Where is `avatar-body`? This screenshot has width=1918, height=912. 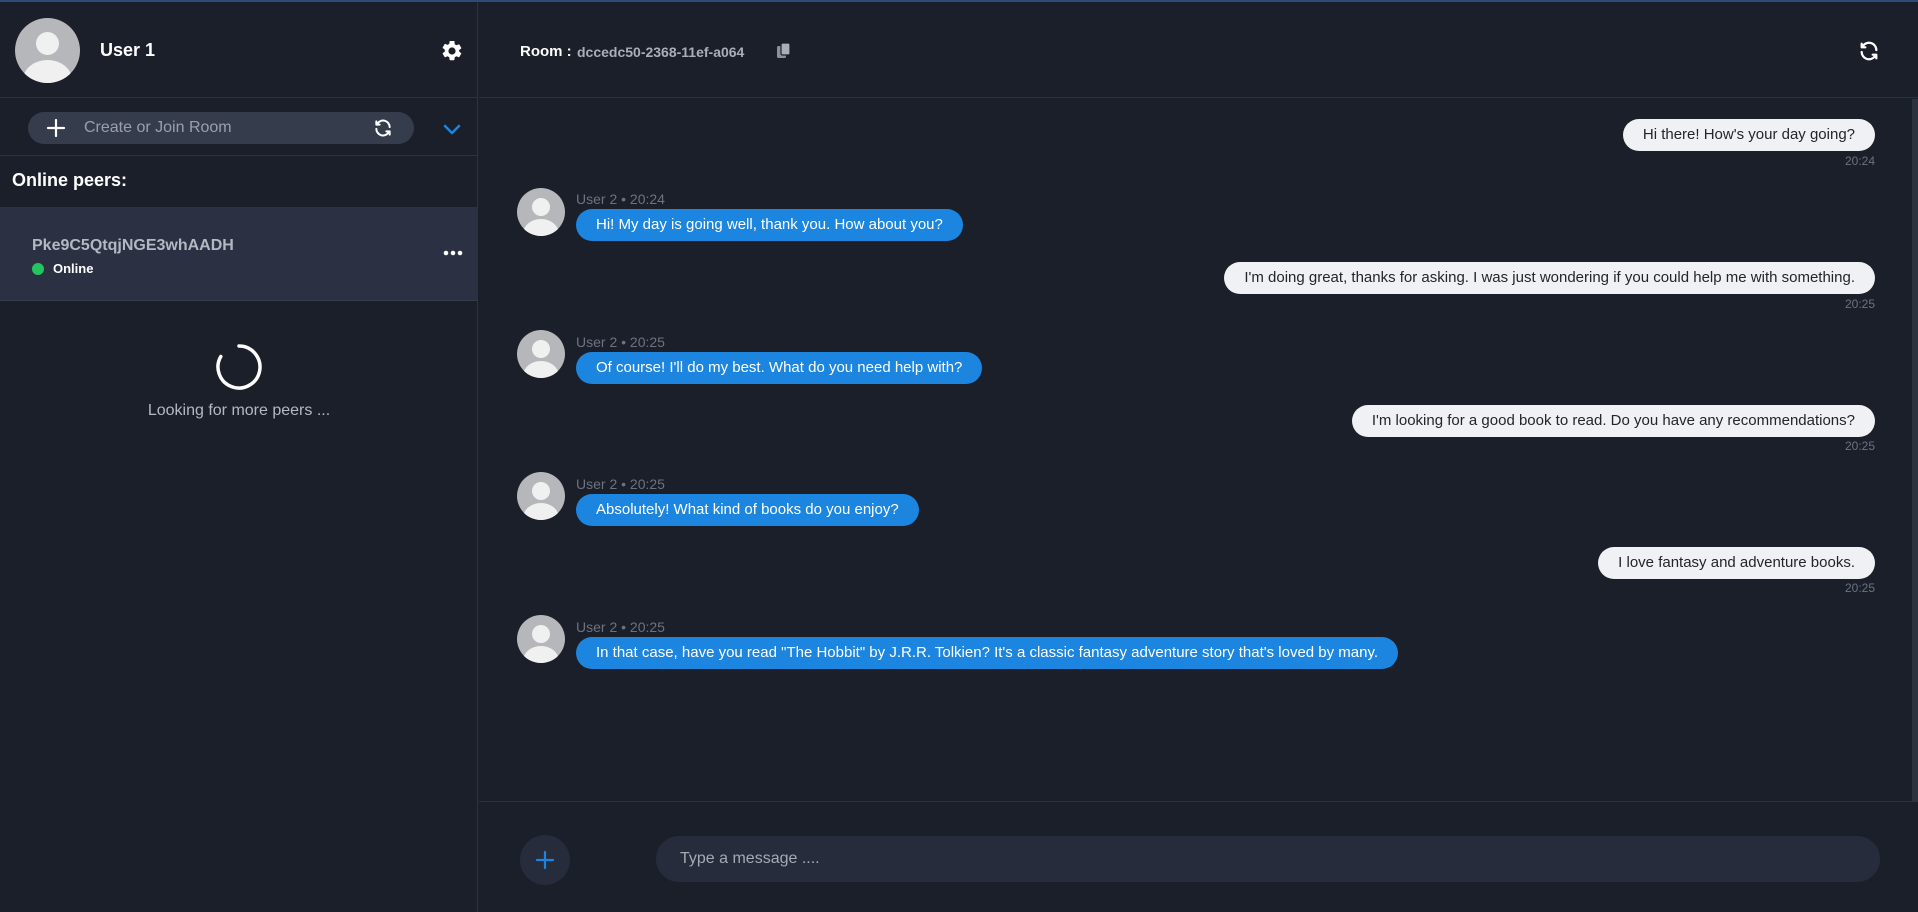
avatar-body is located at coordinates (47, 71).